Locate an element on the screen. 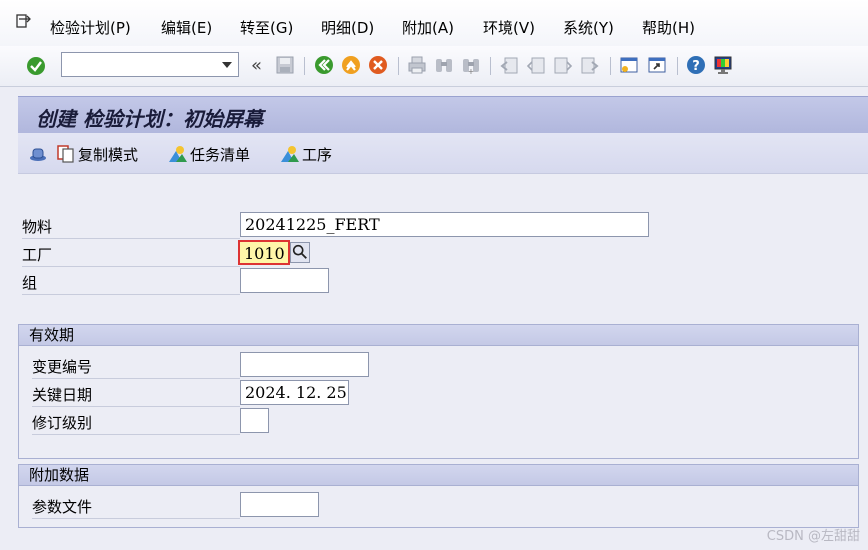 Image resolution: width=868 pixels, height=550 pixels. search-icon is located at coordinates (299, 251).